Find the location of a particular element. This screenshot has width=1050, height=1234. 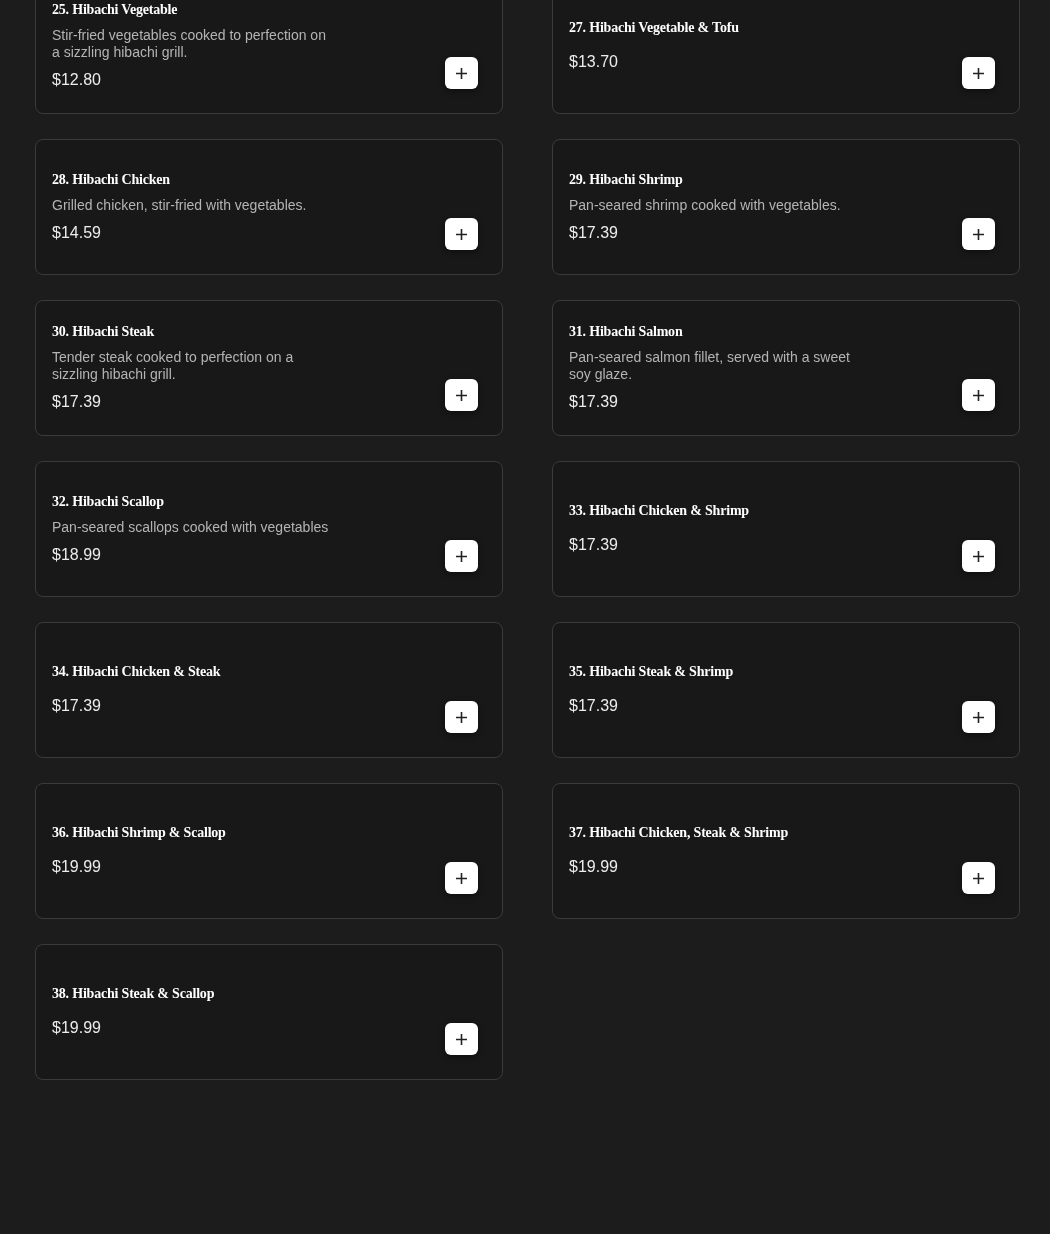

item-title: 37. Hibachi Chicken, Steak & Shrimp is located at coordinates (678, 833).